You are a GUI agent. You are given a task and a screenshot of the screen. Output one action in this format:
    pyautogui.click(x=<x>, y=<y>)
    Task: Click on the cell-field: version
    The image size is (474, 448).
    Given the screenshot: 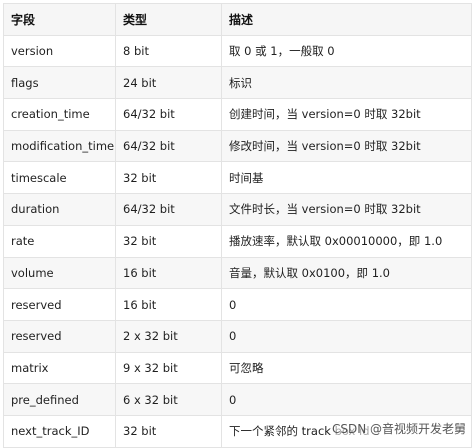 What is the action you would take?
    pyautogui.click(x=59, y=51)
    